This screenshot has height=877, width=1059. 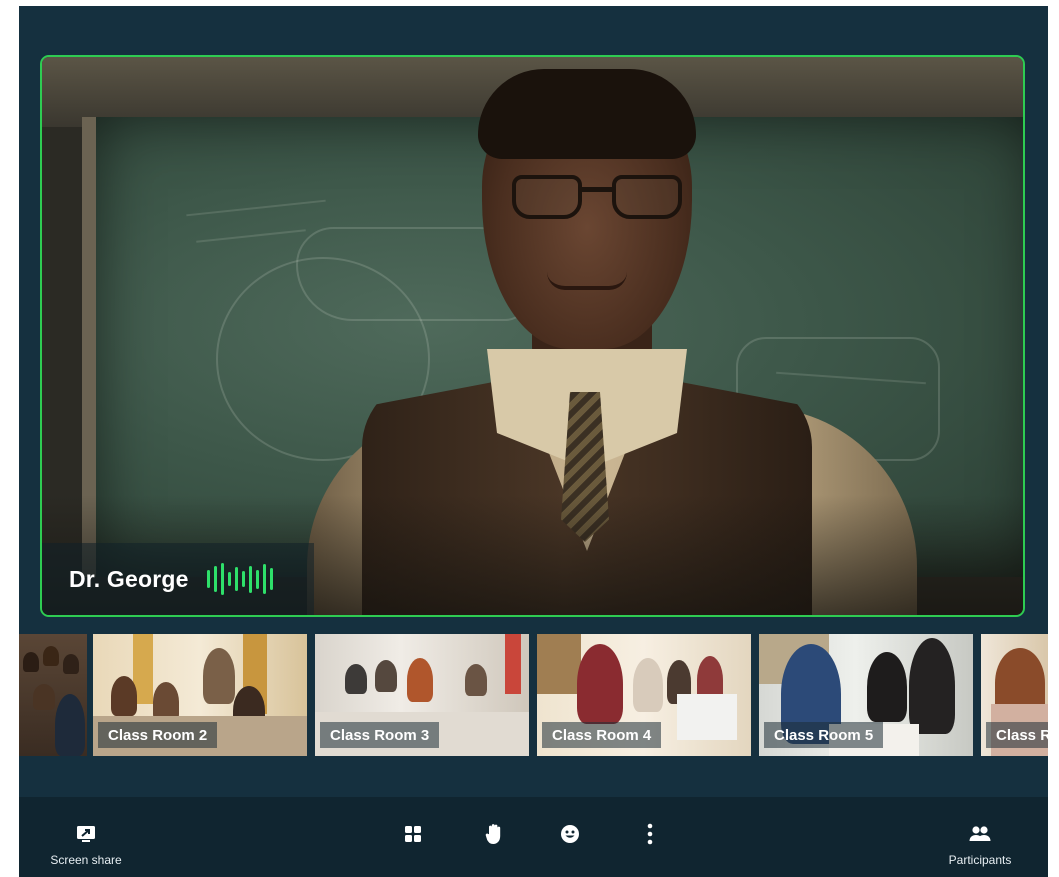 I want to click on participants-icon, so click(x=980, y=834).